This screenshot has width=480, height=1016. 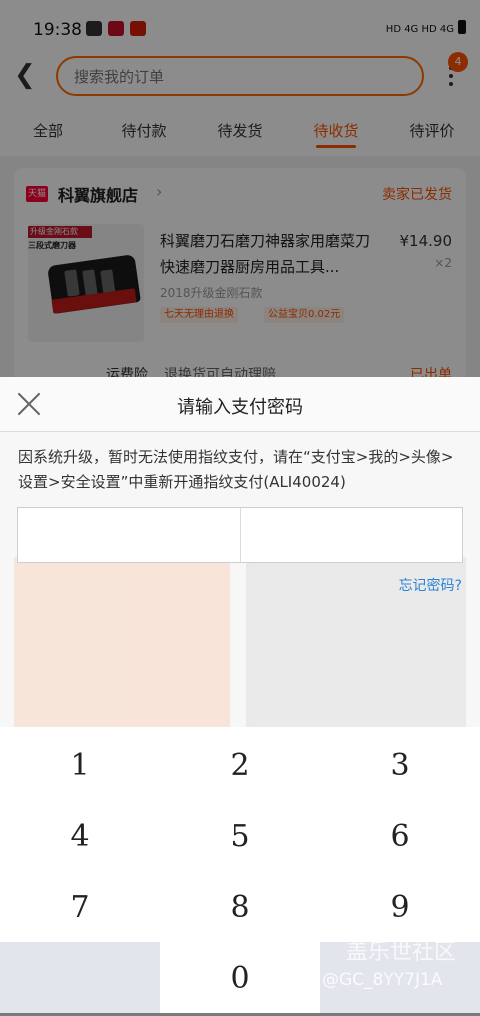 What do you see at coordinates (80, 764) in the screenshot?
I see `key-1: 1` at bounding box center [80, 764].